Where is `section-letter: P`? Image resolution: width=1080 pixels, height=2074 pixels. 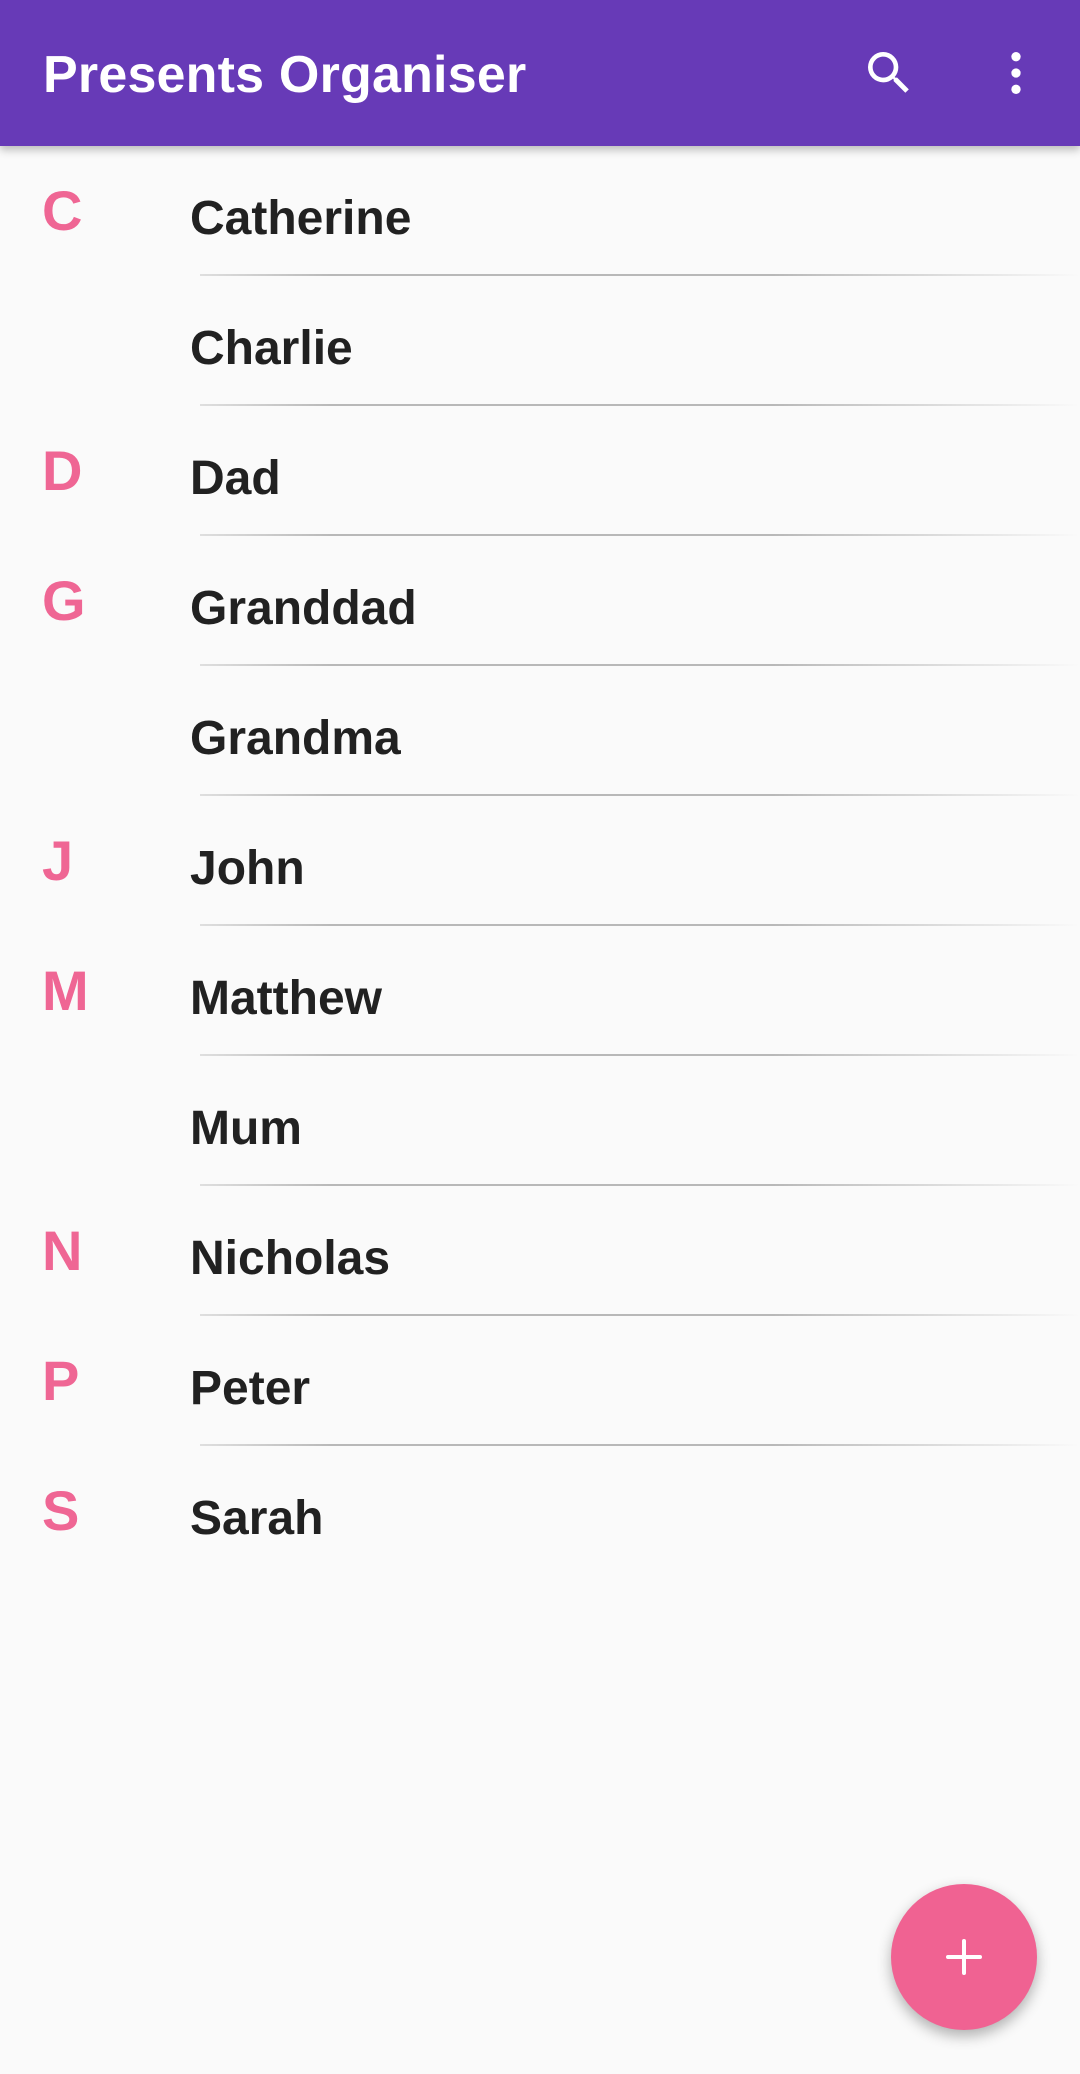
section-letter: P is located at coordinates (61, 1380).